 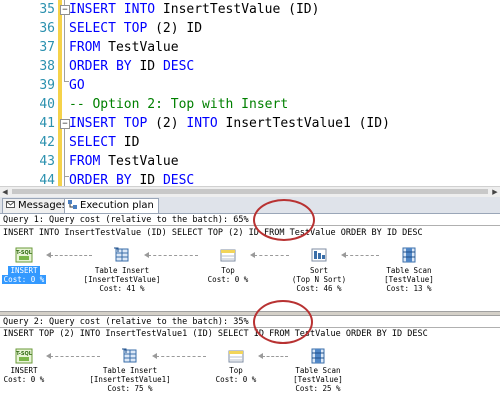 I want to click on plan-operator: Table Insert [InsertTestValue1] Cost: 75 %, so click(x=130, y=379).